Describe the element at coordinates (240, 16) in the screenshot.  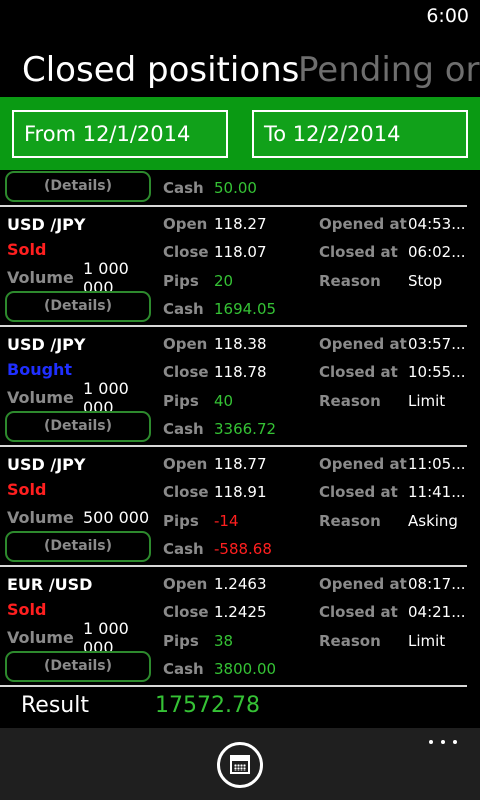
I see `status-bar: 6:00` at that location.